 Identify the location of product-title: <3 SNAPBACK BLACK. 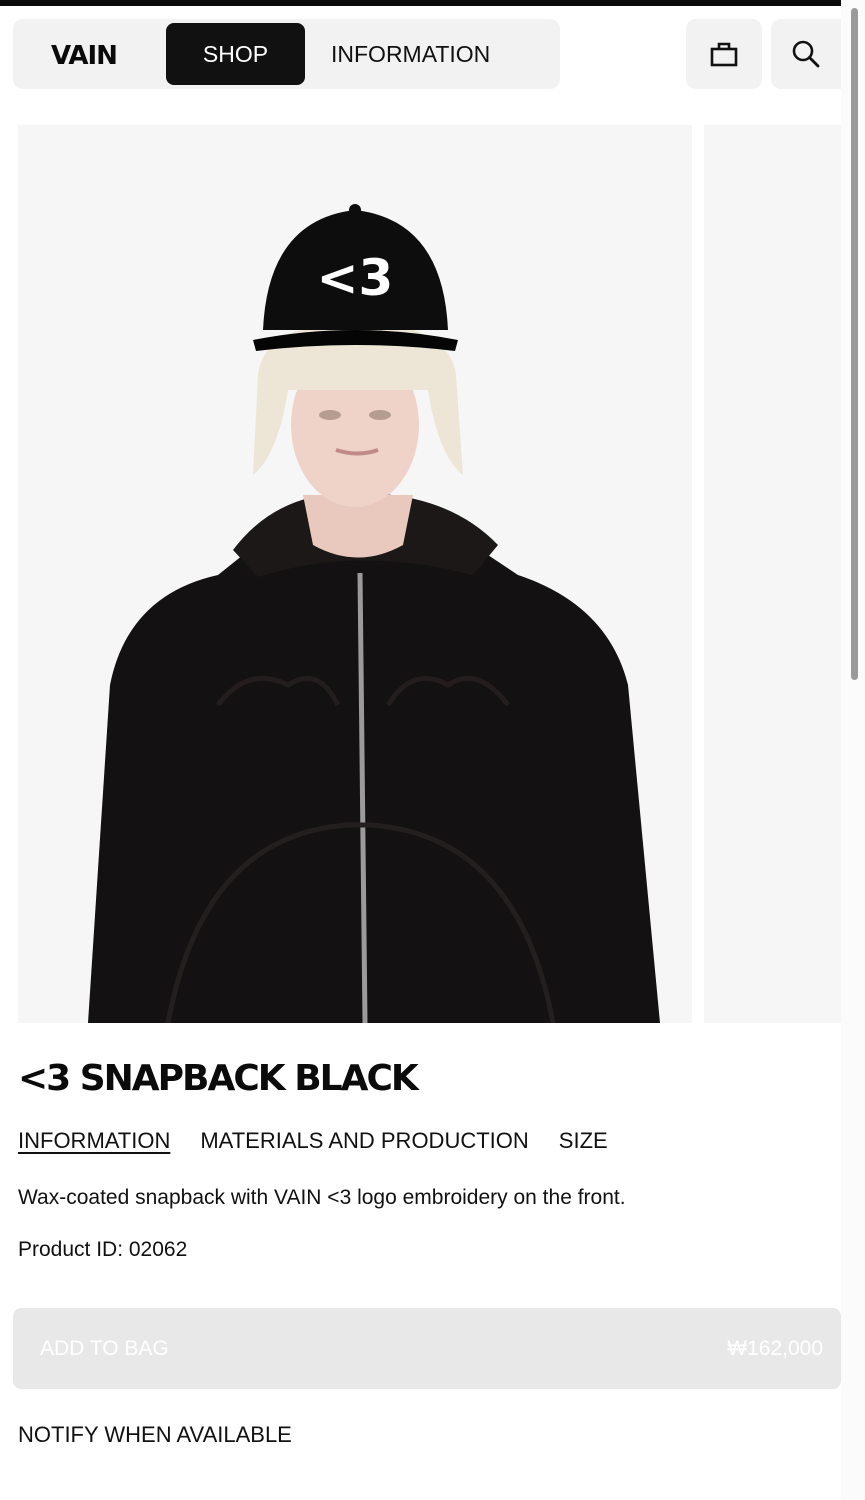
(218, 1078).